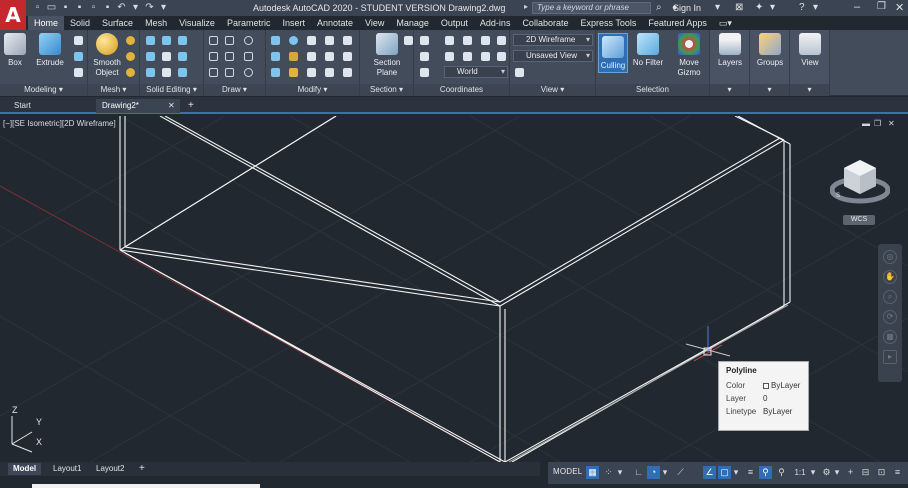  Describe the element at coordinates (424, 56) in the screenshot. I see `ucs-icon-properties-icon` at that location.